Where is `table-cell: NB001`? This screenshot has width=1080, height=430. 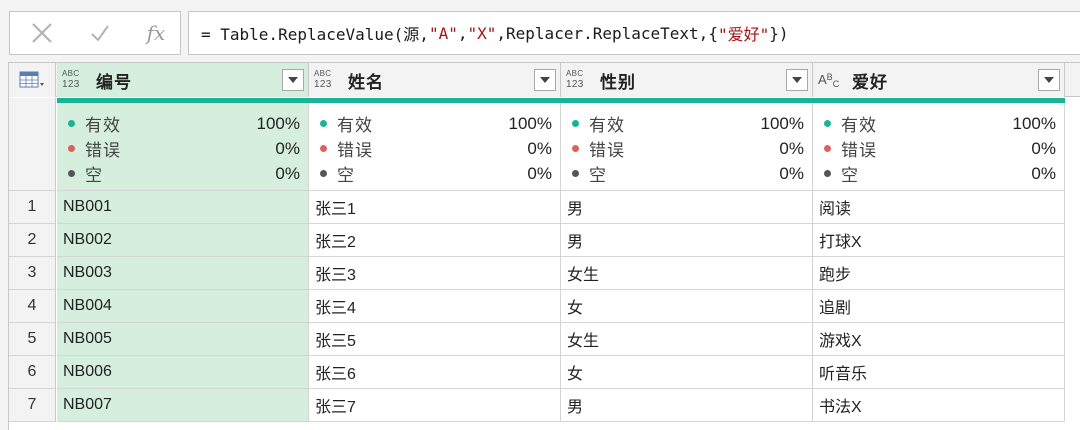
table-cell: NB001 is located at coordinates (183, 207).